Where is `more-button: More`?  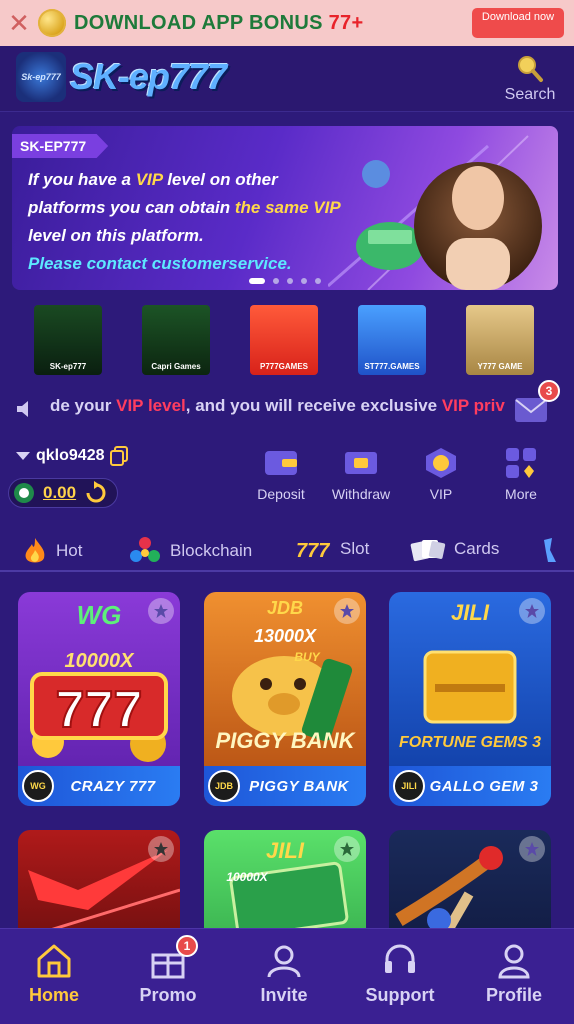 more-button: More is located at coordinates (521, 474).